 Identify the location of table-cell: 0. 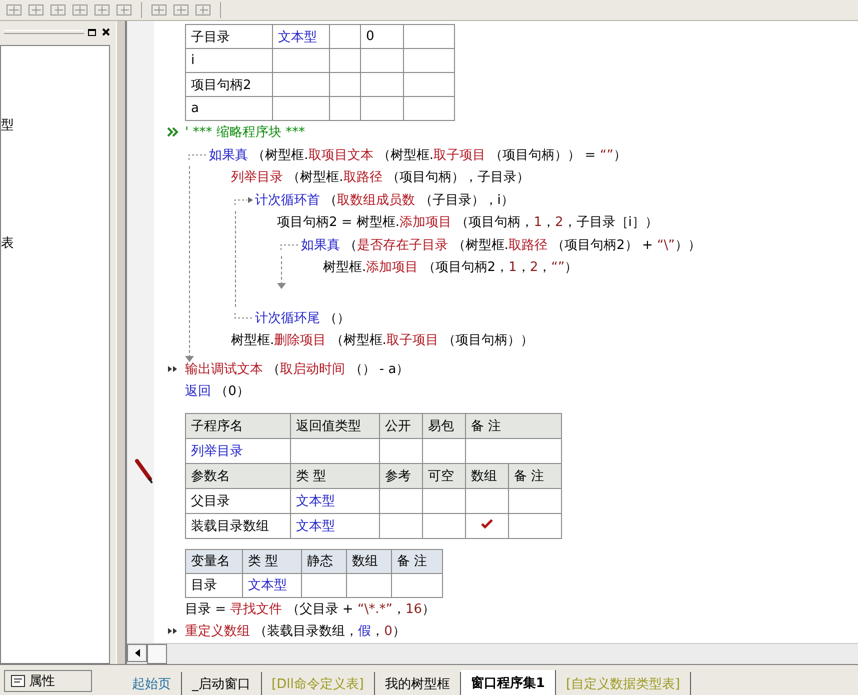
(382, 36).